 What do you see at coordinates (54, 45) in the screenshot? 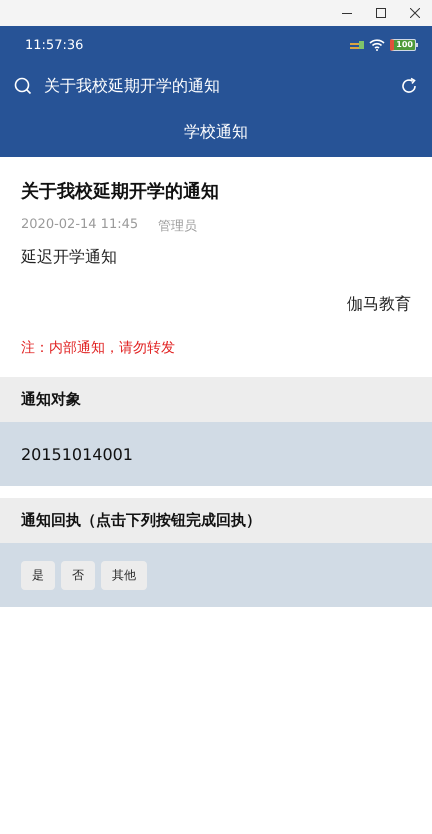
I see `status-time: 11:57:36` at bounding box center [54, 45].